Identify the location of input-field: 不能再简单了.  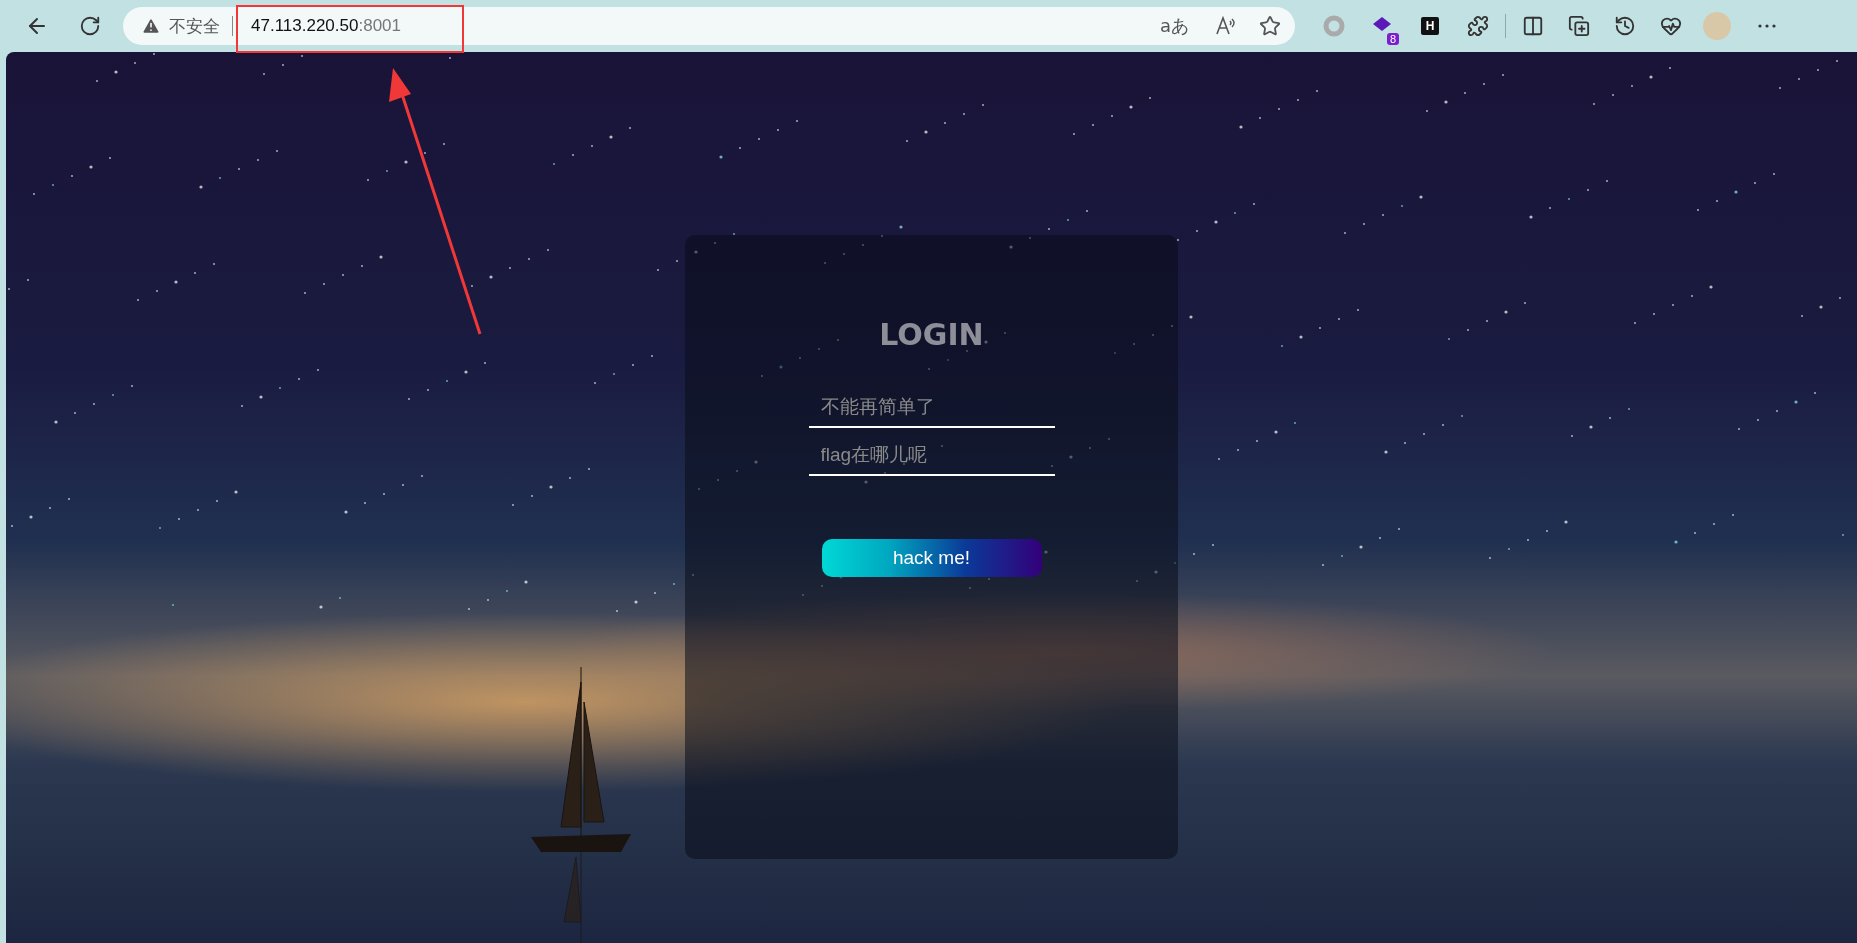
(931, 408).